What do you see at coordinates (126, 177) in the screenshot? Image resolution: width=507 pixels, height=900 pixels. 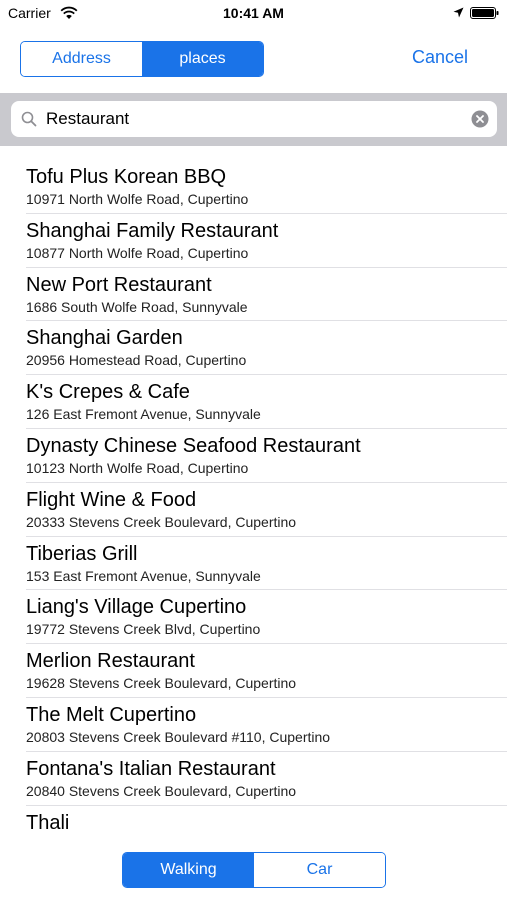 I see `place-name: Tofu Plus Korean BBQ` at bounding box center [126, 177].